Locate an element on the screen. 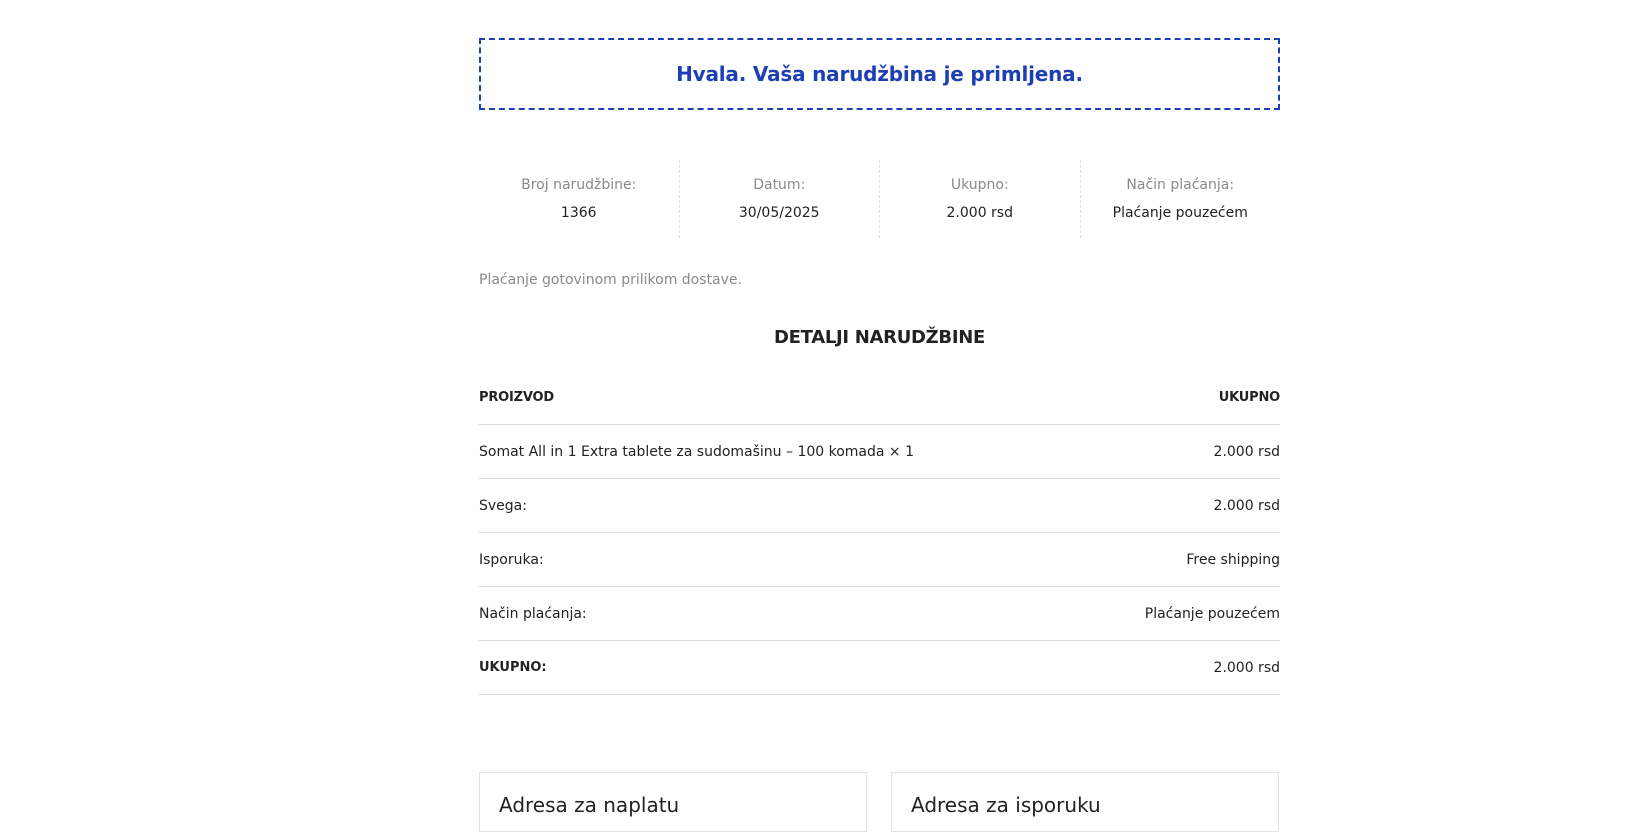 The width and height of the screenshot is (1641, 832). overview-payment-method: Način plaćanja: Plaćanje pouzećem is located at coordinates (1181, 199).